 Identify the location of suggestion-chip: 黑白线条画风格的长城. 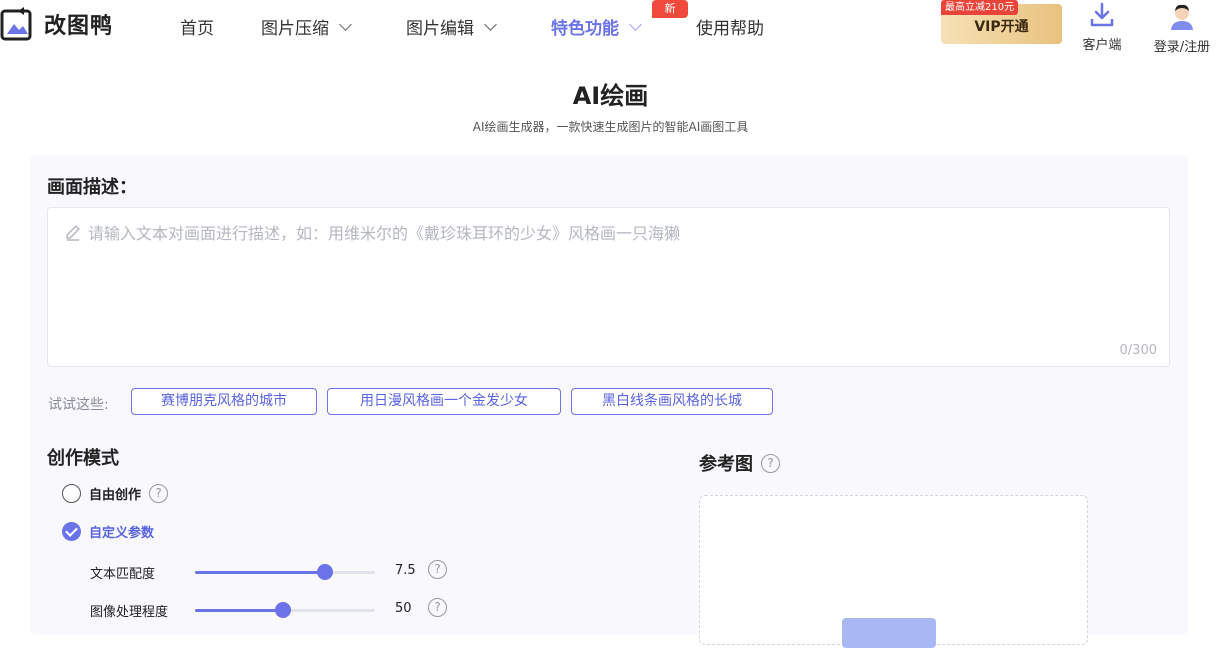
(672, 401).